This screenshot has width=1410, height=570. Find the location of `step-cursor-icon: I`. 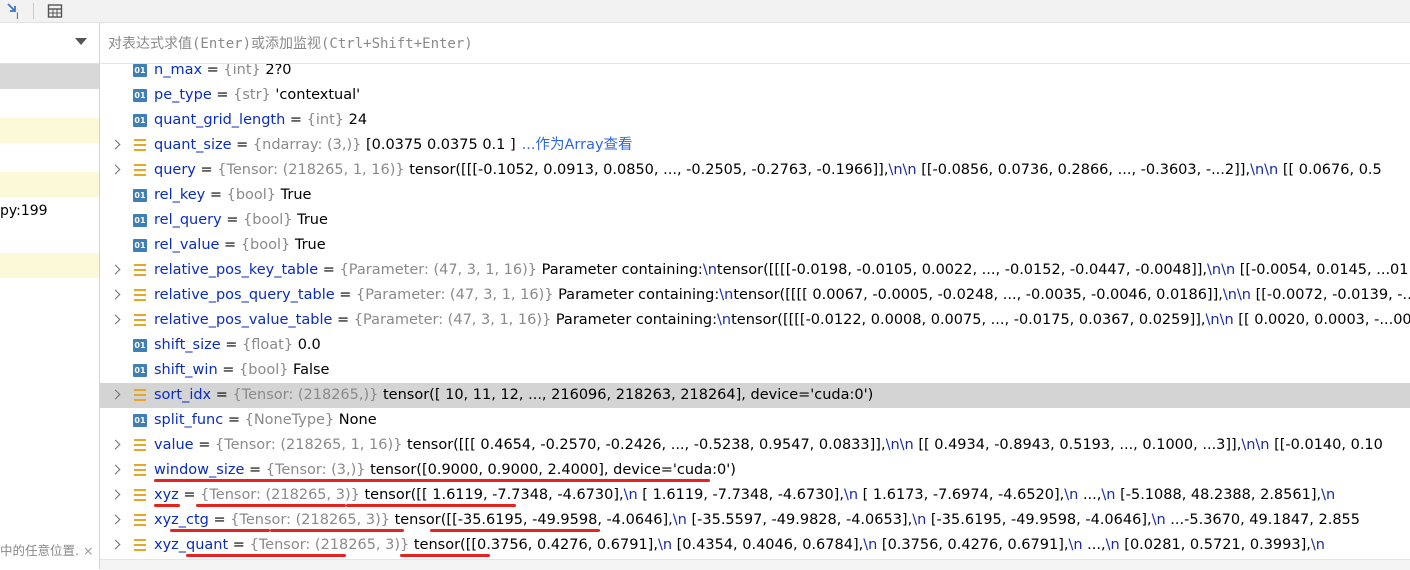

step-cursor-icon: I is located at coordinates (14, 11).